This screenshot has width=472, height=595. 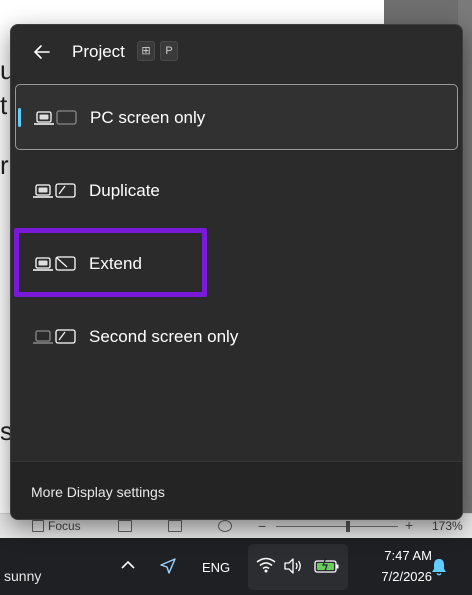 I want to click on print-layout-icon, so click(x=175, y=526).